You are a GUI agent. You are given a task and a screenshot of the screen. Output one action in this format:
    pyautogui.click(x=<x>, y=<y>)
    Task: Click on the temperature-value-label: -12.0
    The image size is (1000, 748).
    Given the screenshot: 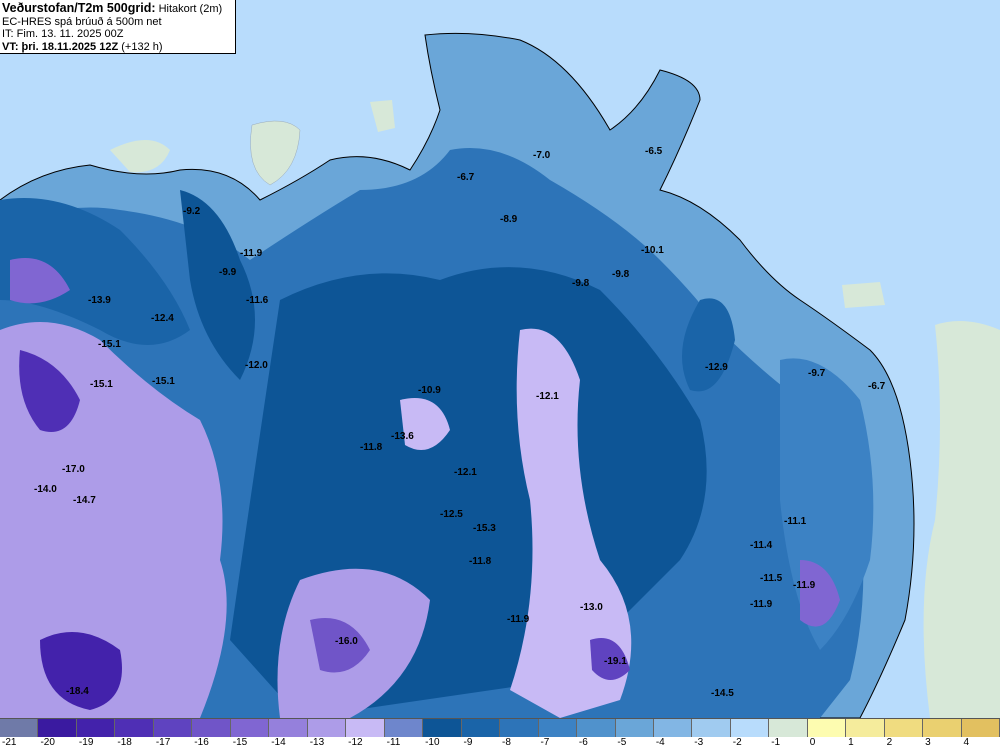 What is the action you would take?
    pyautogui.click(x=256, y=365)
    